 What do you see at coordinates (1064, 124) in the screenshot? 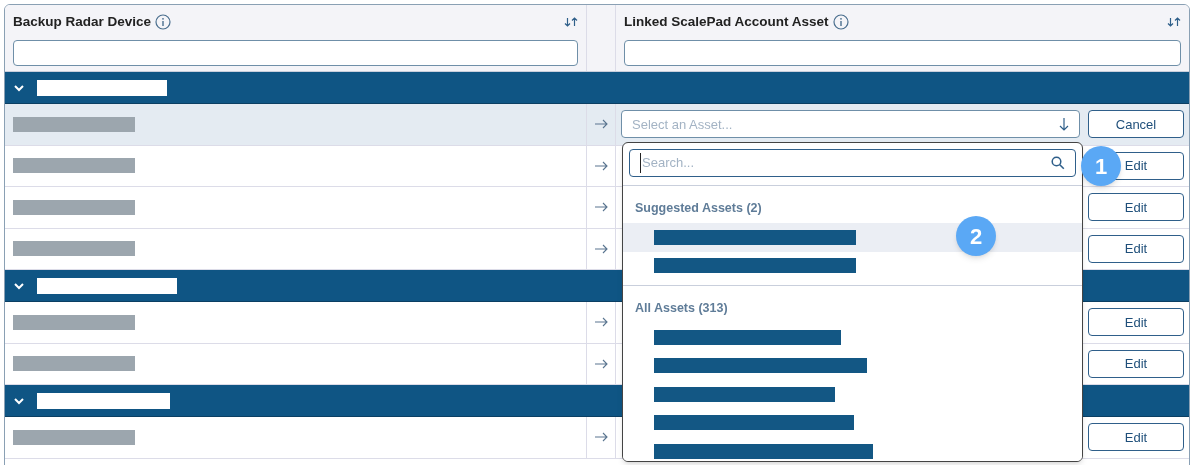
I see `arrow-down-icon` at bounding box center [1064, 124].